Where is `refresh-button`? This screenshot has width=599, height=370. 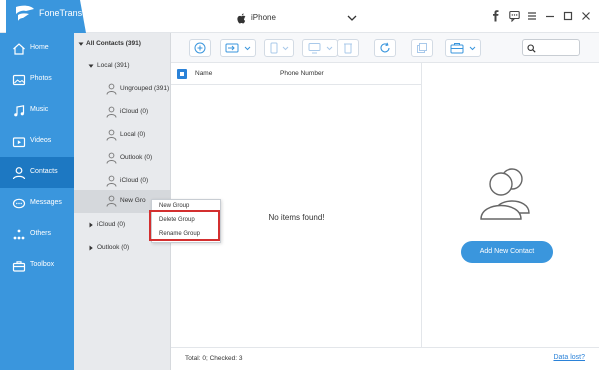
refresh-button is located at coordinates (385, 48).